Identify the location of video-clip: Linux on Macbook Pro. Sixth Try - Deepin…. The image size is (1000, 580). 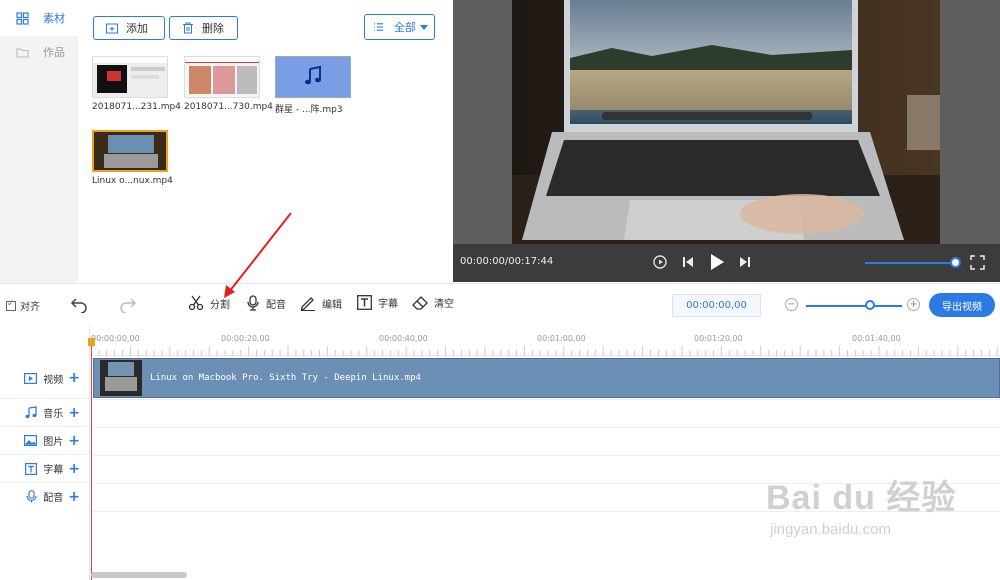
(546, 378).